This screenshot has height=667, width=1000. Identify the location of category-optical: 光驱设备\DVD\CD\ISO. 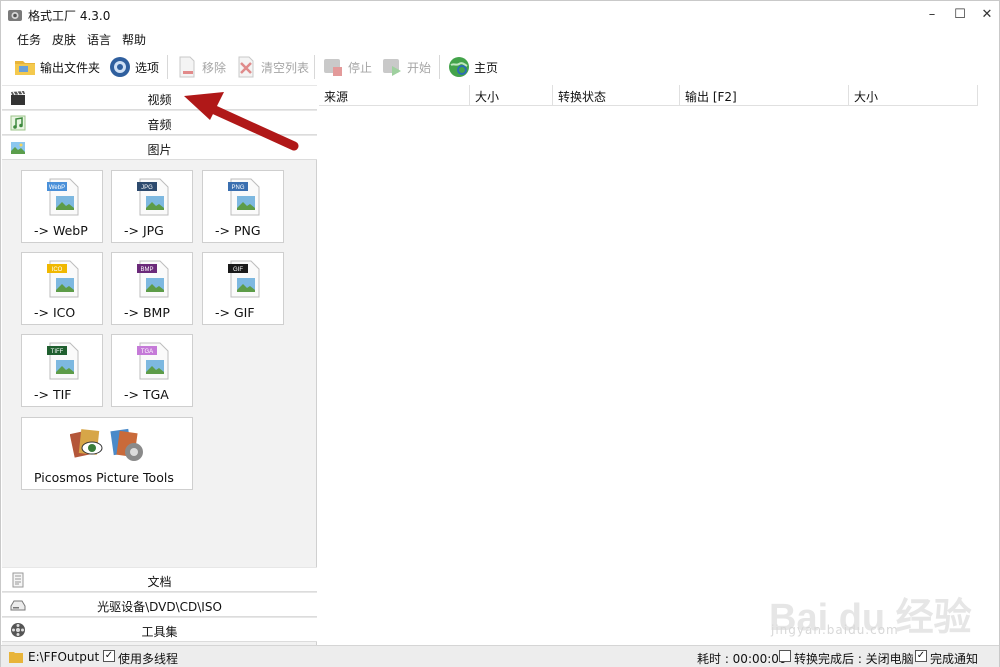
(159, 604).